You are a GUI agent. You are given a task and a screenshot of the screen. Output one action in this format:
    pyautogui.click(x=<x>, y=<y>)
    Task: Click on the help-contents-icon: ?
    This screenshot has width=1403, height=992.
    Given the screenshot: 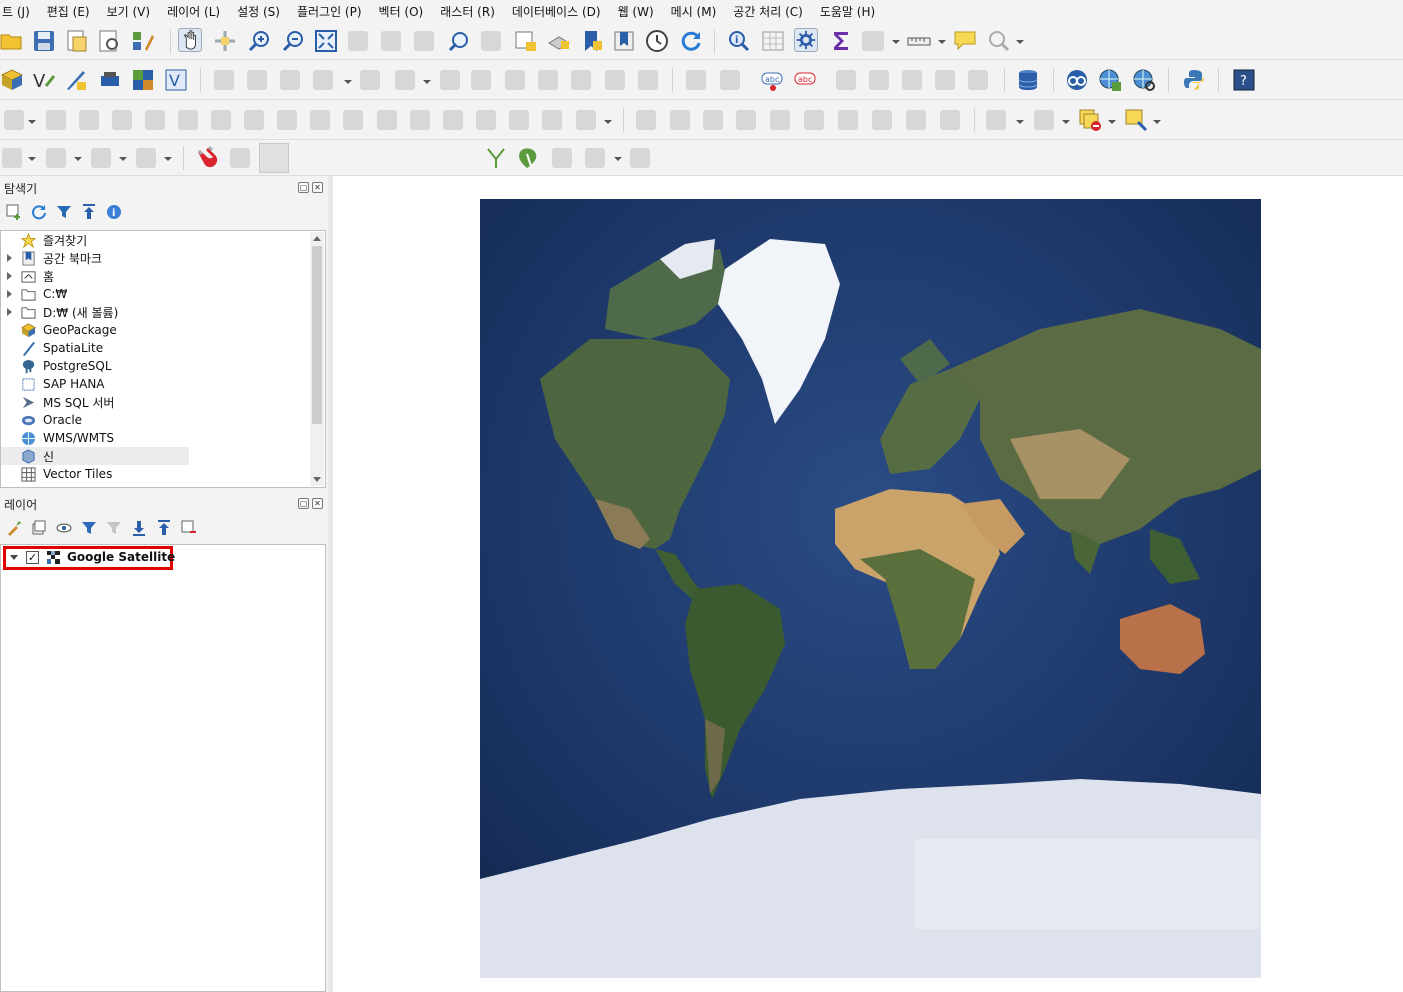 What is the action you would take?
    pyautogui.click(x=1244, y=80)
    